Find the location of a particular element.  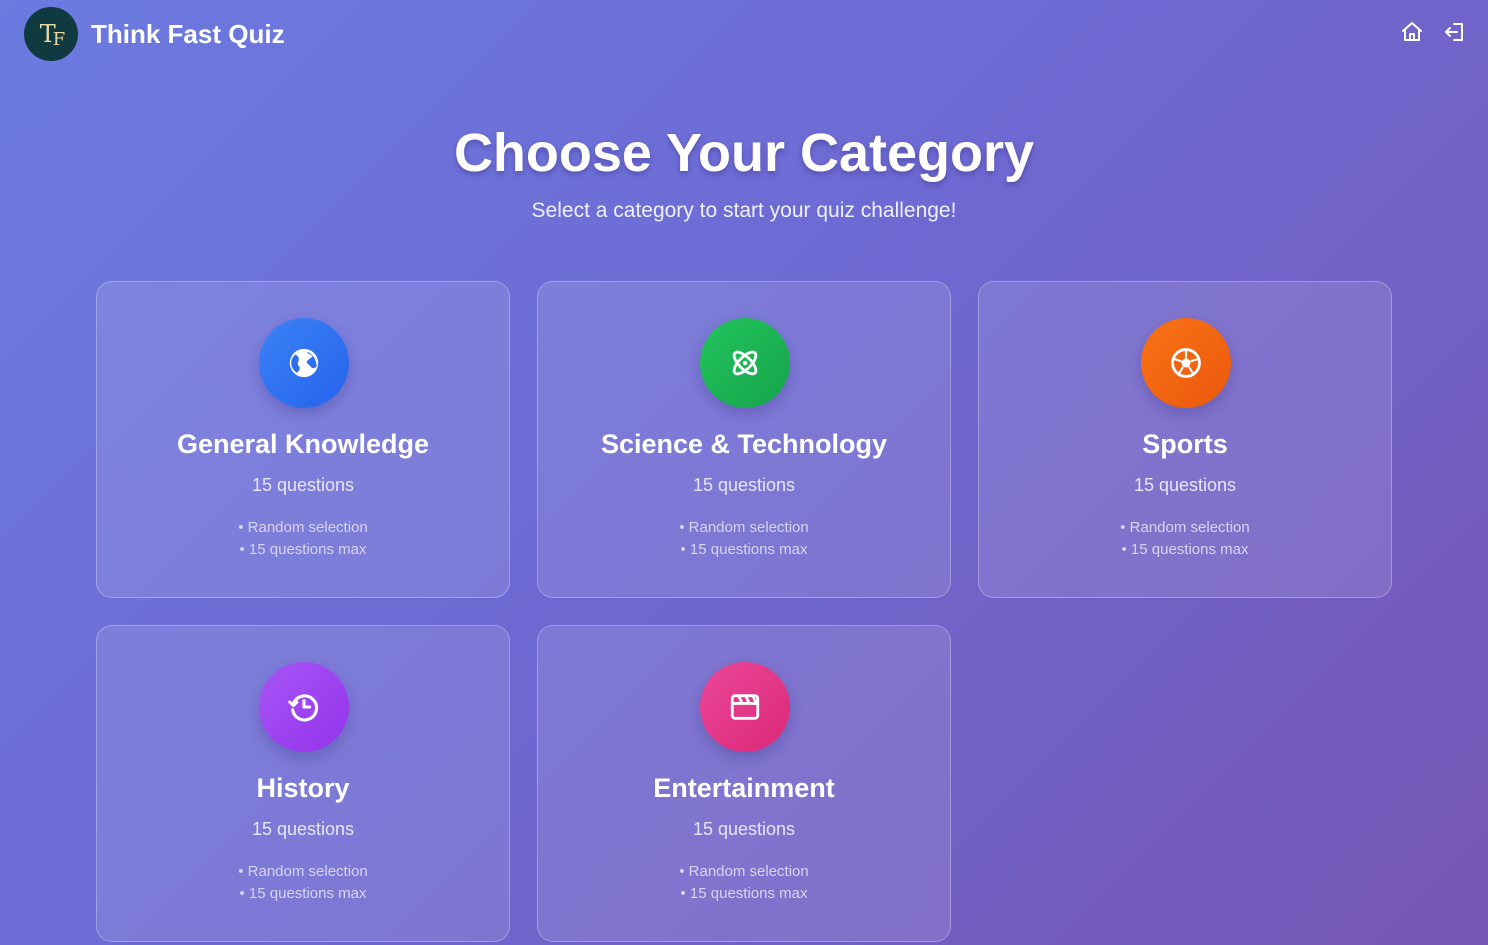

logout-icon is located at coordinates (1454, 32).